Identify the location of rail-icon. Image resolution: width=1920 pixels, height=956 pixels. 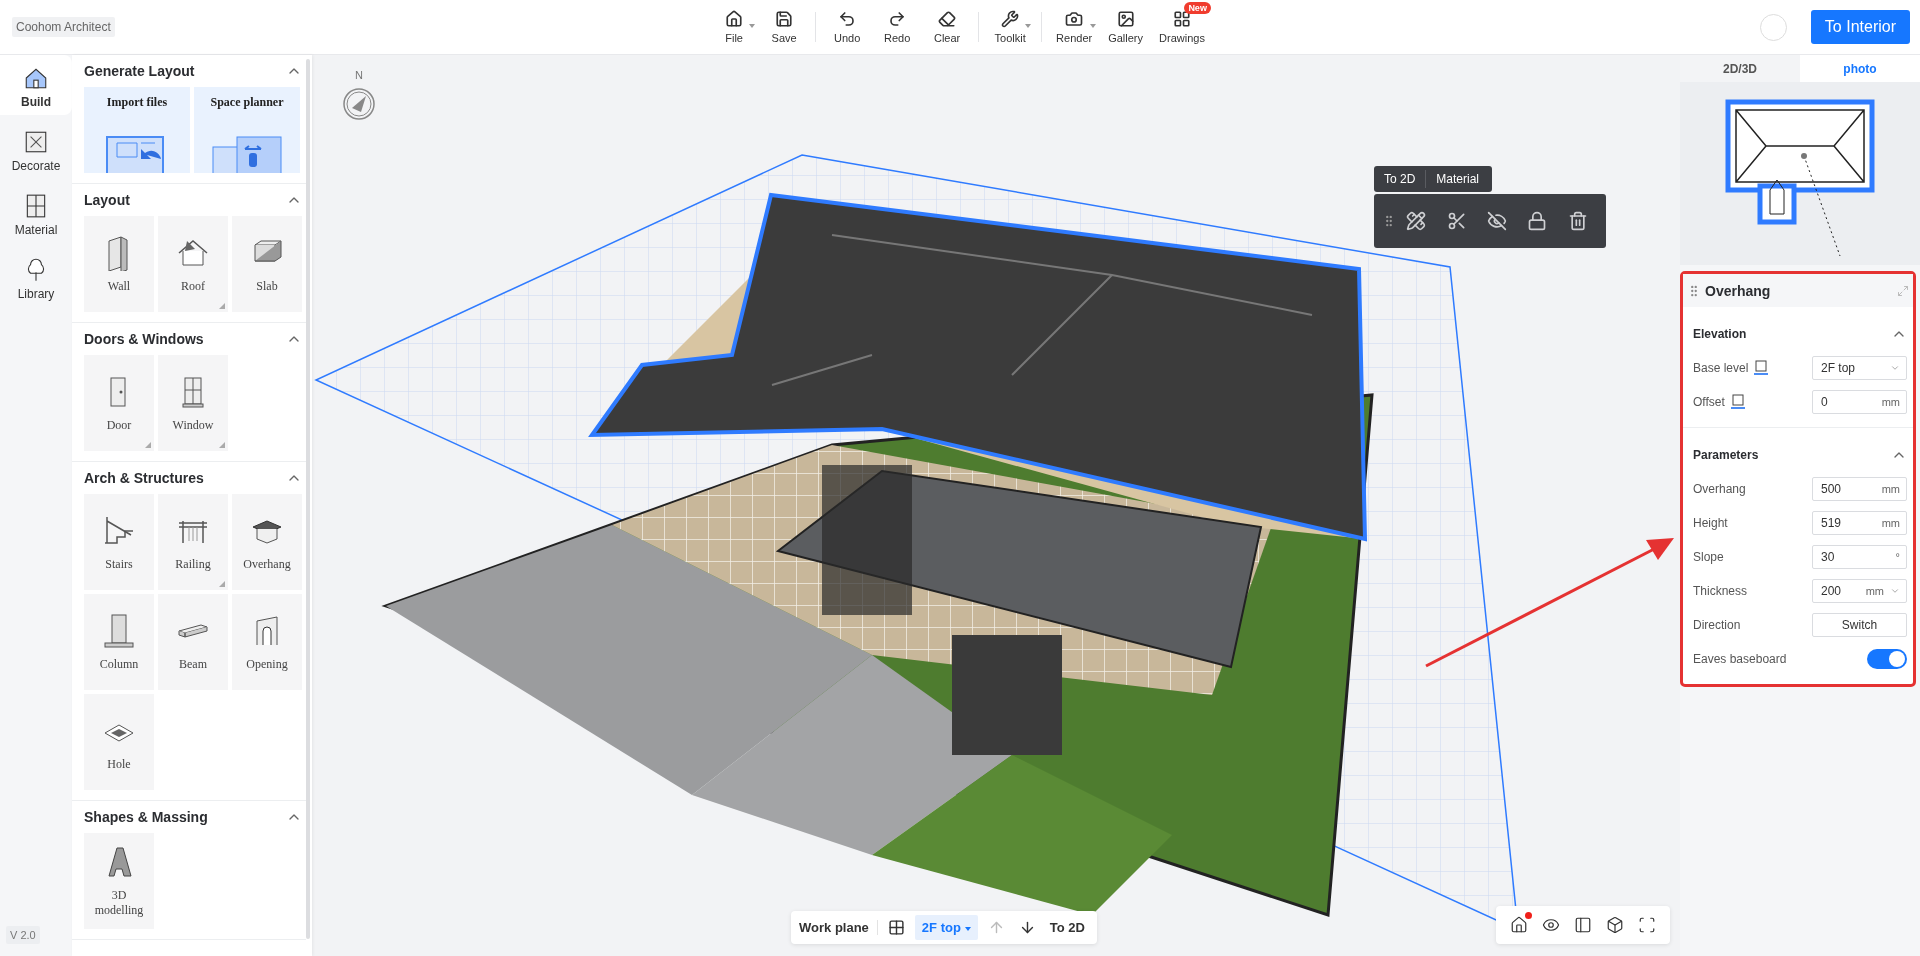
(36, 142).